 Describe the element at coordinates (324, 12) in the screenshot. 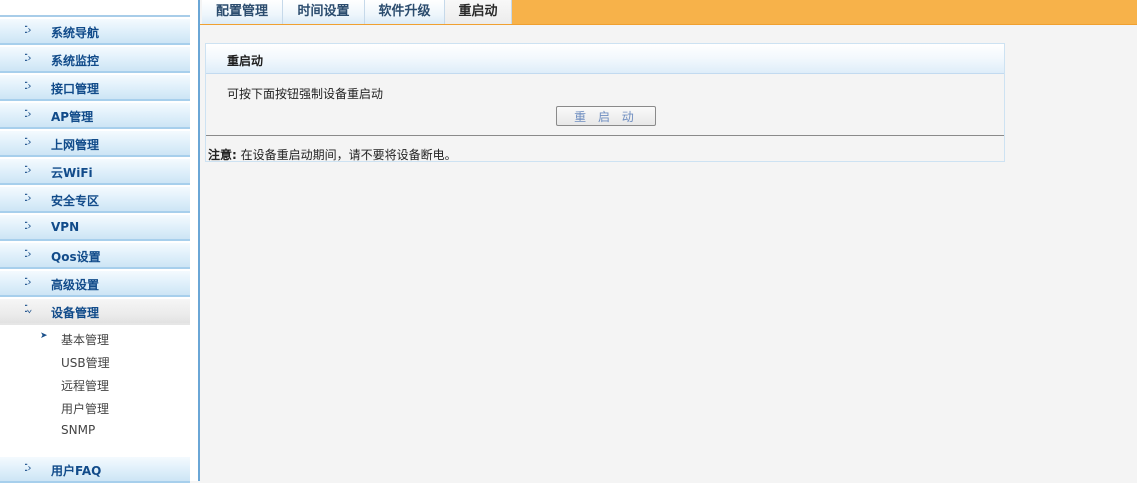

I see `tab-time: 时间设置` at that location.